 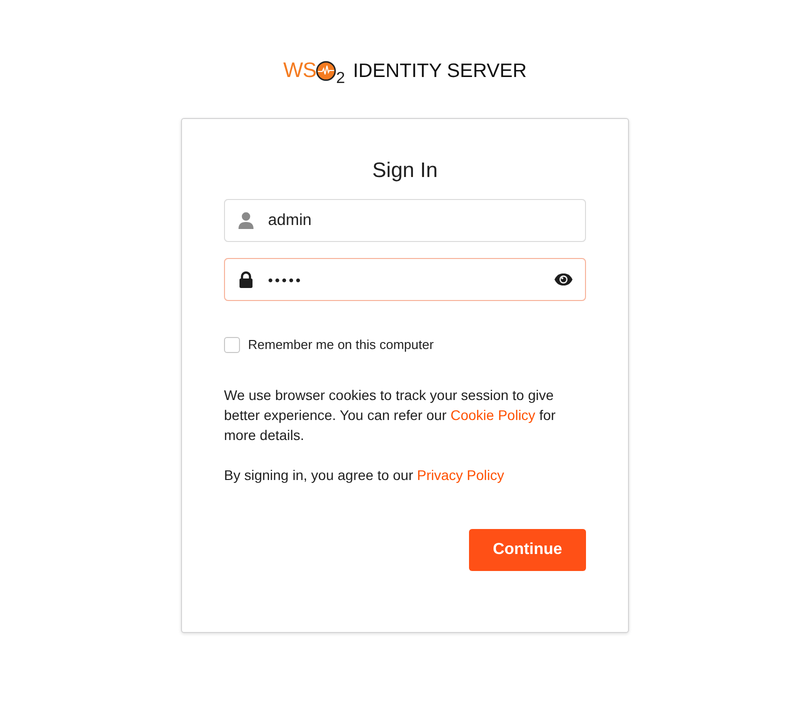 I want to click on pulse-circle-icon, so click(x=326, y=71).